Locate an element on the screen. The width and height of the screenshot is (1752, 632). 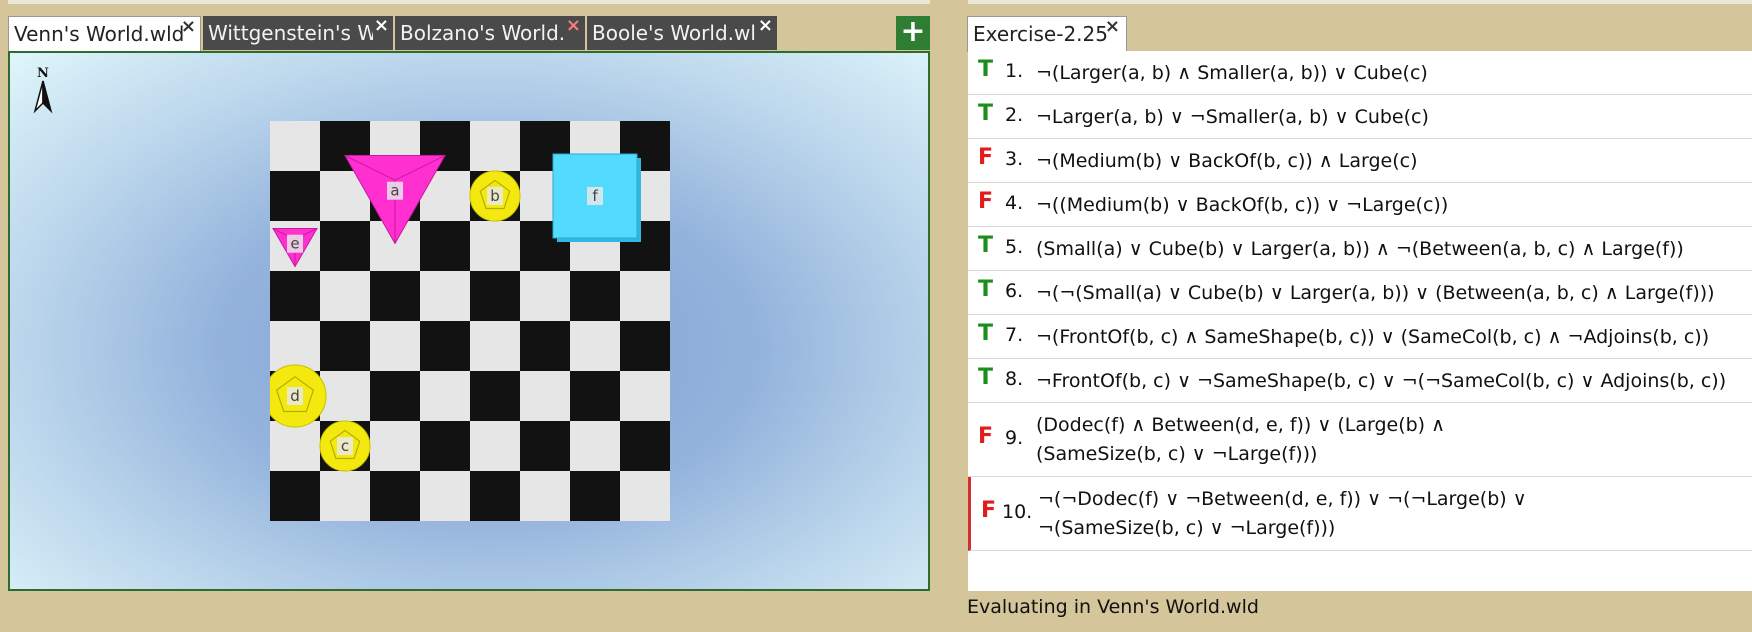
block-label: c is located at coordinates (345, 446).